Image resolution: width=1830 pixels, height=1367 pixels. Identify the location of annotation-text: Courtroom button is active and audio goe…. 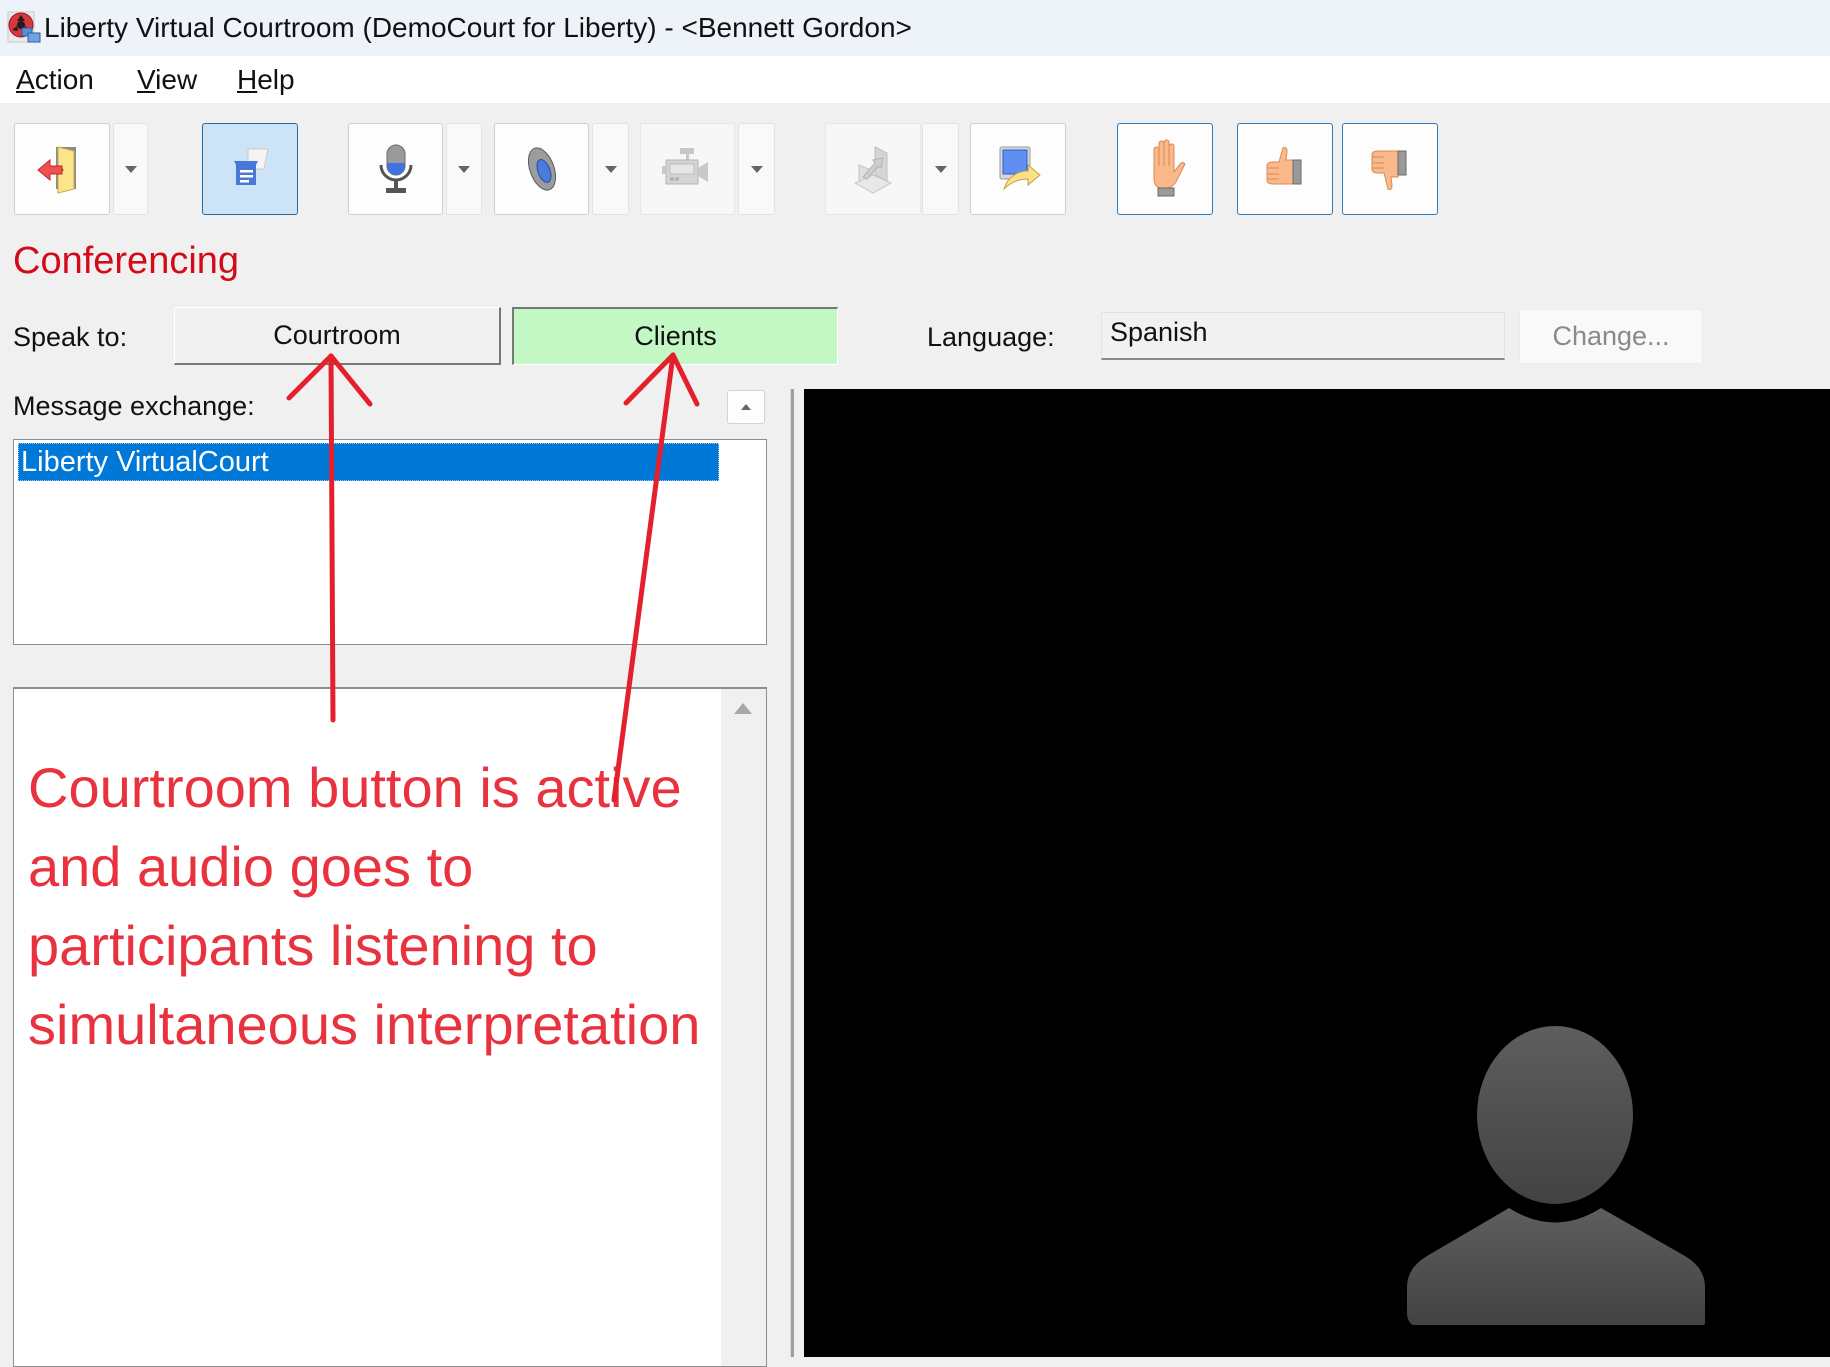
(364, 906).